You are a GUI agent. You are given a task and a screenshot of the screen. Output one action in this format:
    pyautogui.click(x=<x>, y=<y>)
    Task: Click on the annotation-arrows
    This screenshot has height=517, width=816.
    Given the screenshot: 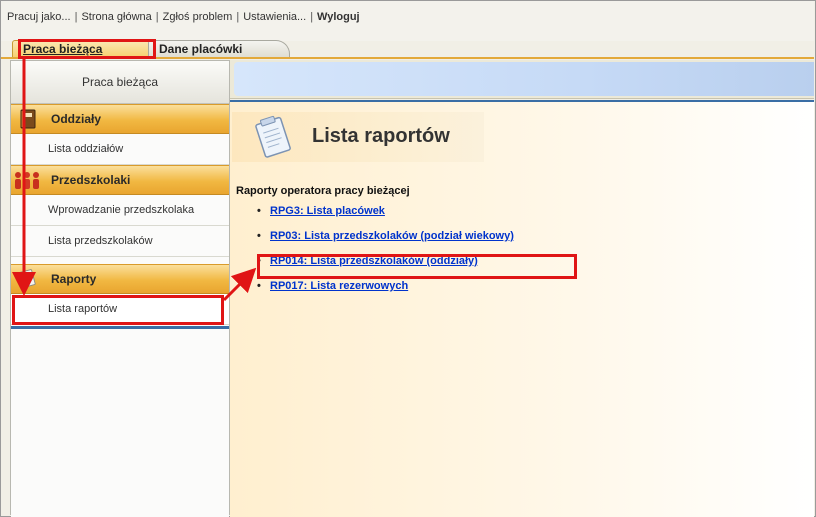 What is the action you would take?
    pyautogui.click(x=134, y=180)
    